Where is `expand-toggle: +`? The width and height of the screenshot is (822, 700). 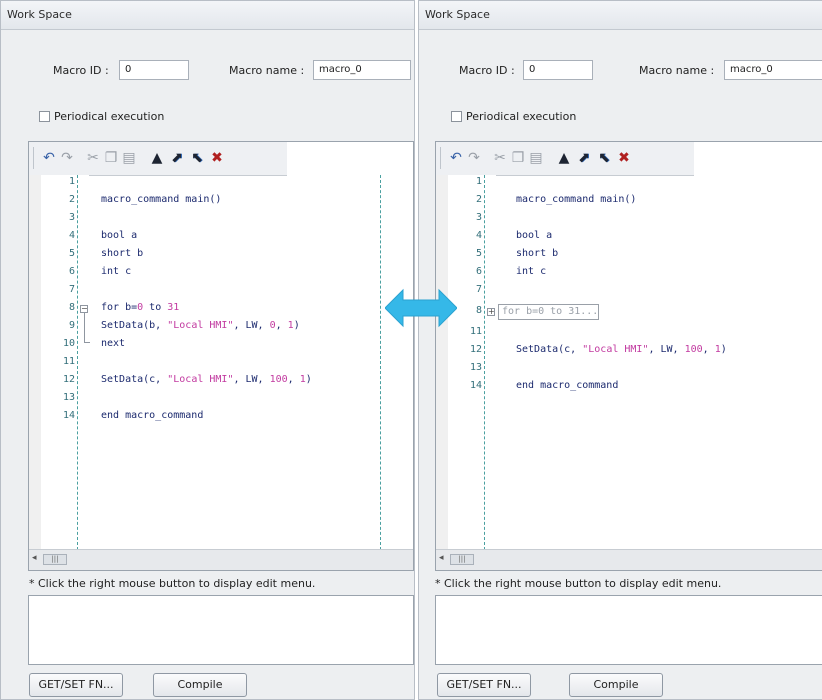
expand-toggle: + is located at coordinates (491, 312).